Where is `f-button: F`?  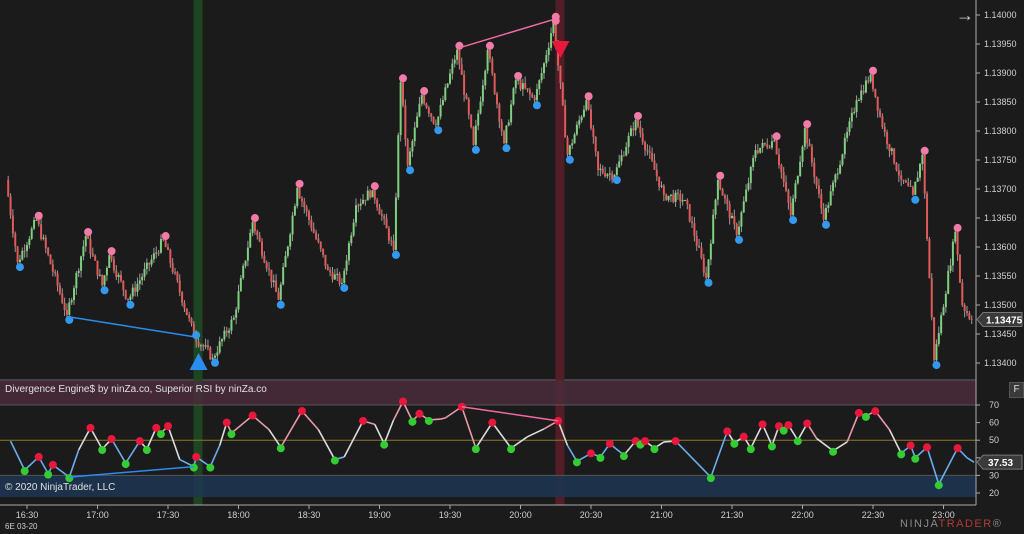
f-button: F is located at coordinates (1016, 390).